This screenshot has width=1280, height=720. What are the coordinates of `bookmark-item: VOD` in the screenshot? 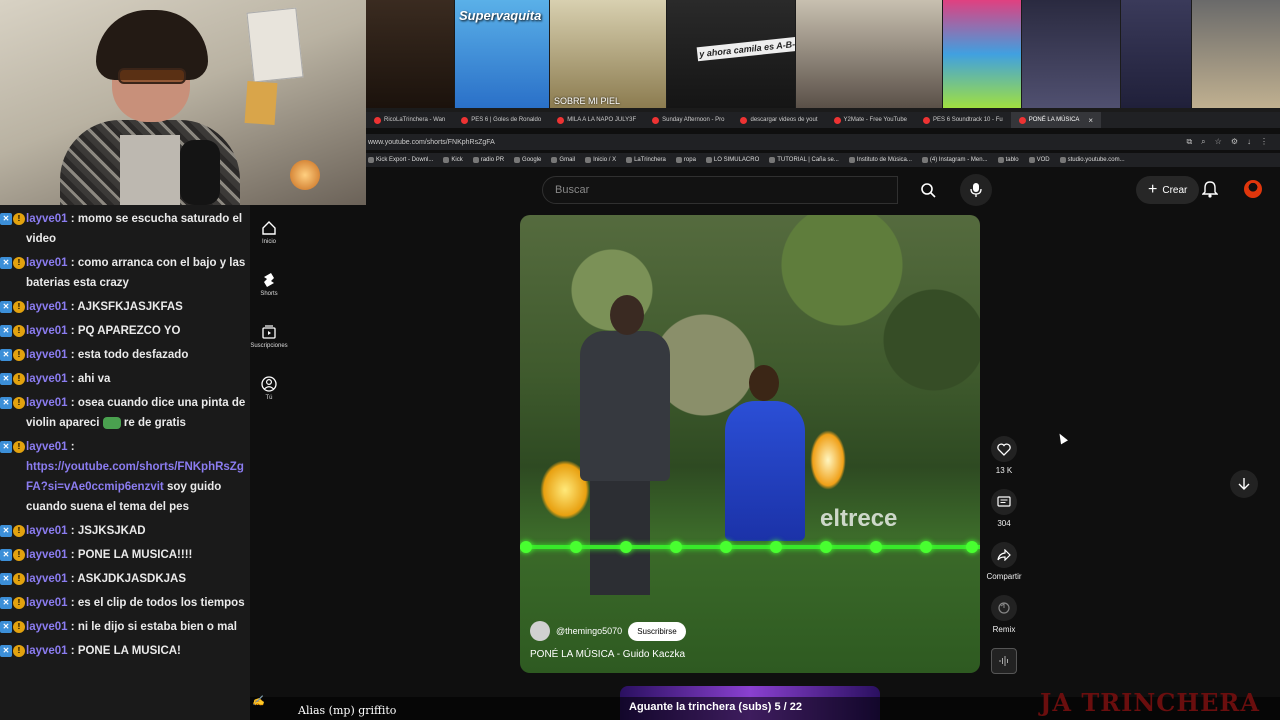 It's located at (1039, 160).